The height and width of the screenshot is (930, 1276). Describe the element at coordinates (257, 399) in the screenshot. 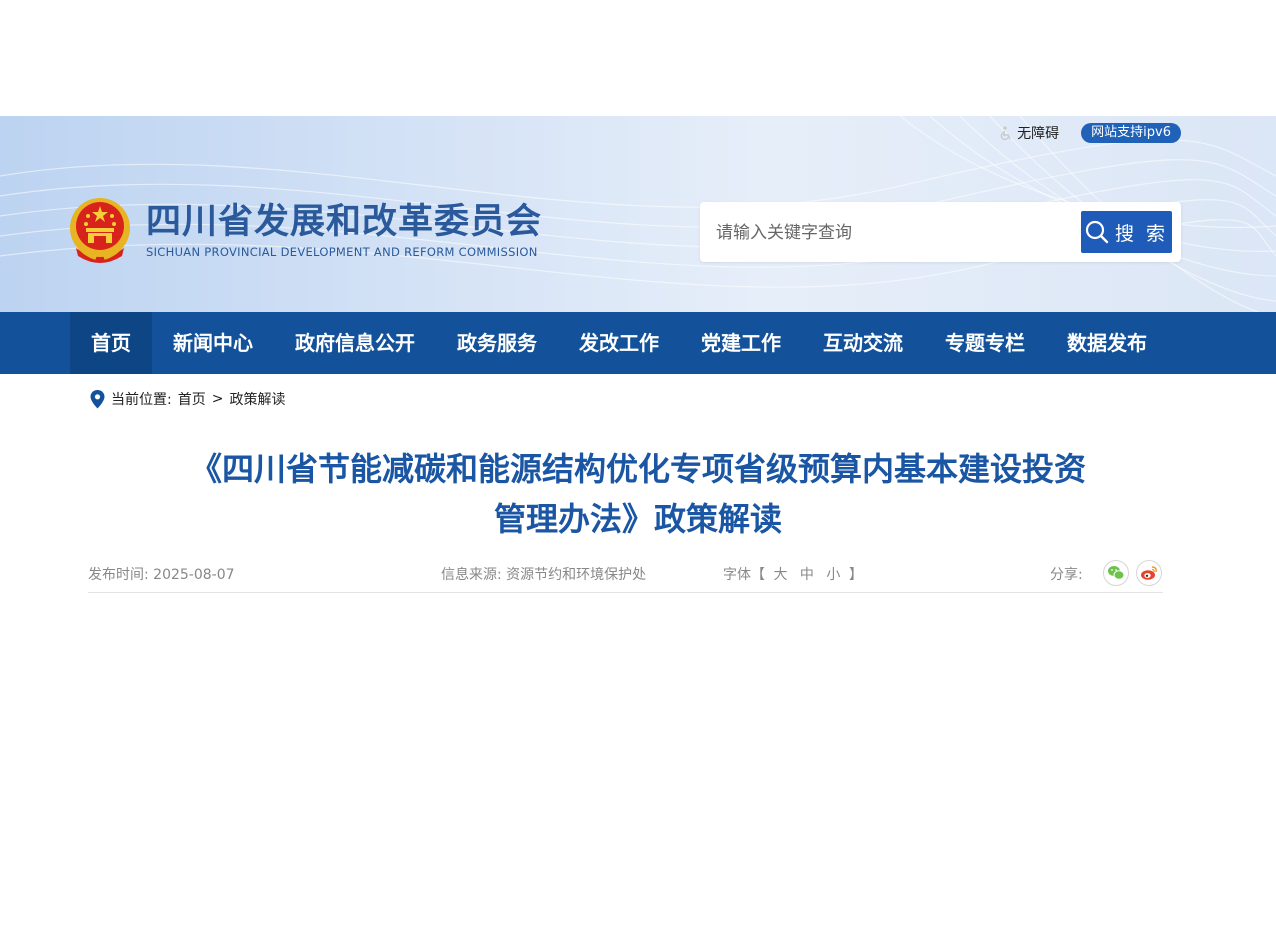

I see `breadcrumb-current: 政策解读` at that location.